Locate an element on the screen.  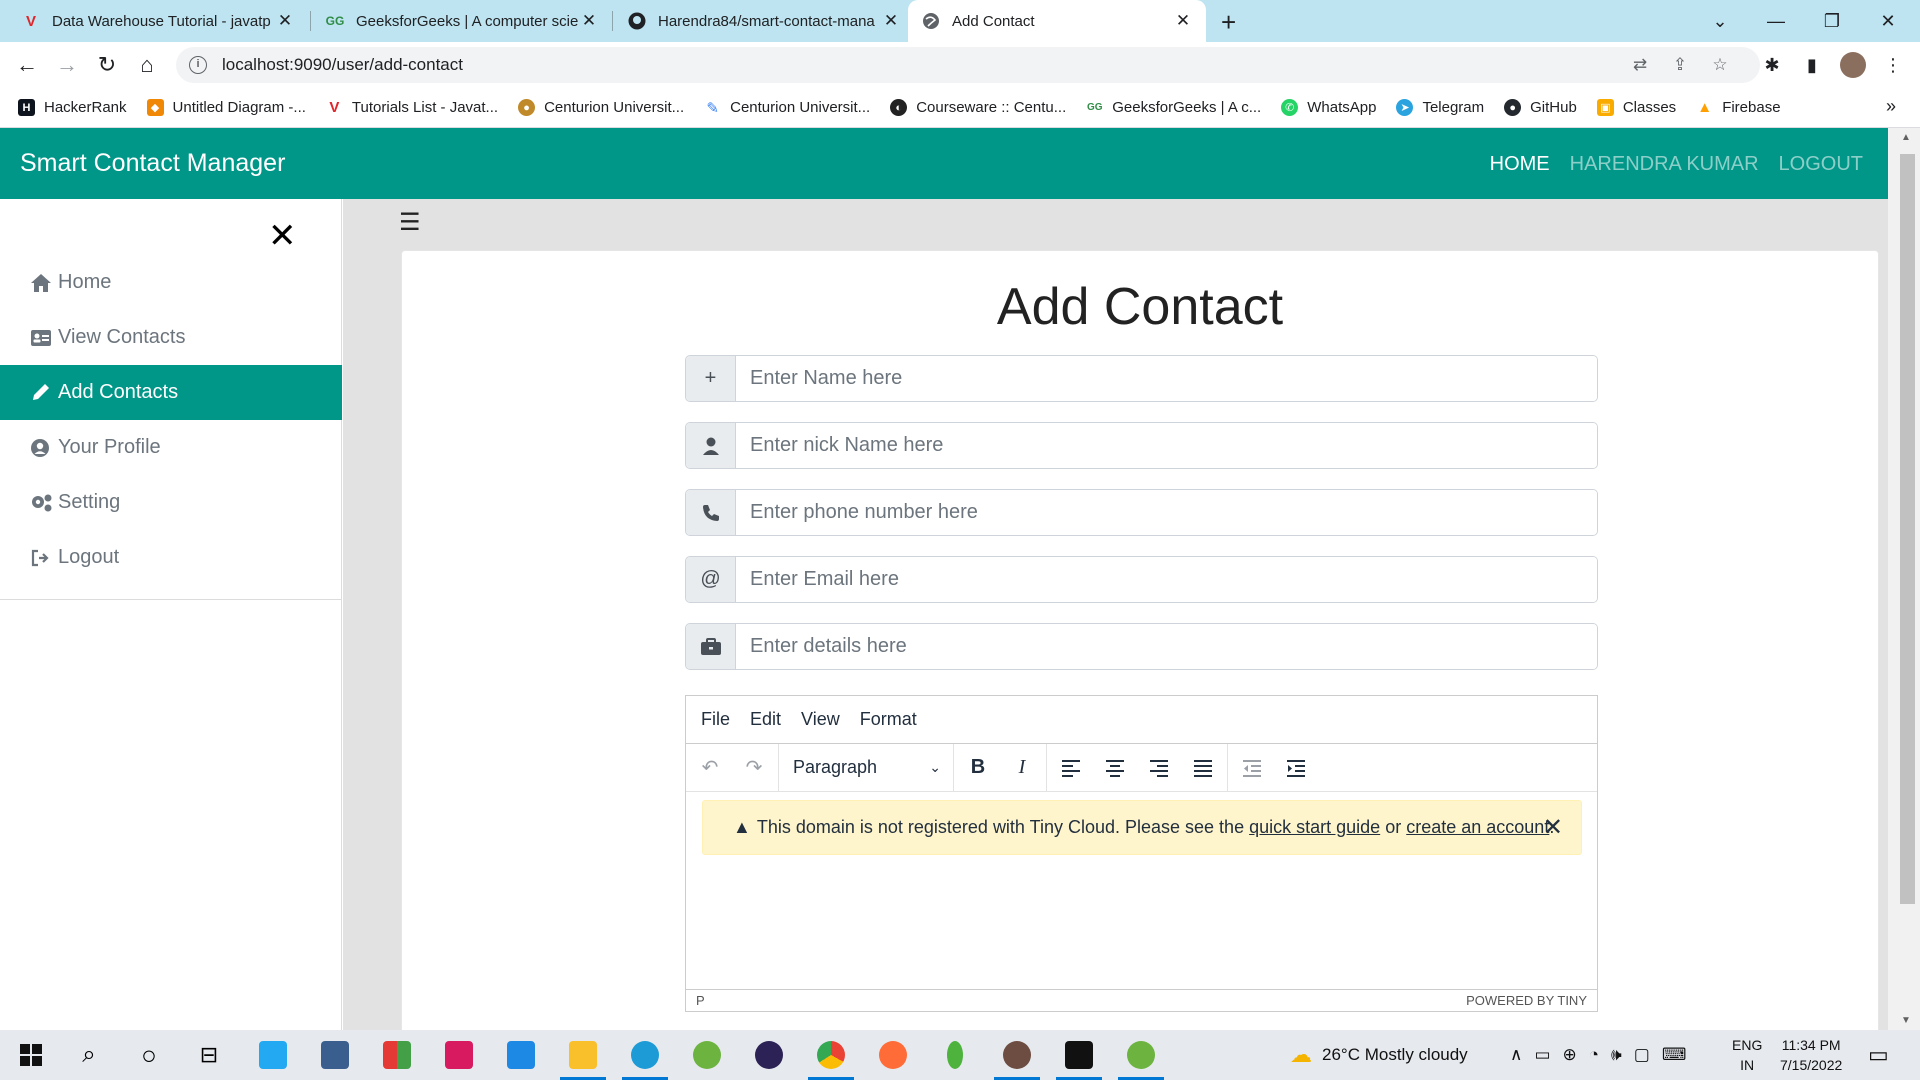
menu-view: View is located at coordinates (820, 719).